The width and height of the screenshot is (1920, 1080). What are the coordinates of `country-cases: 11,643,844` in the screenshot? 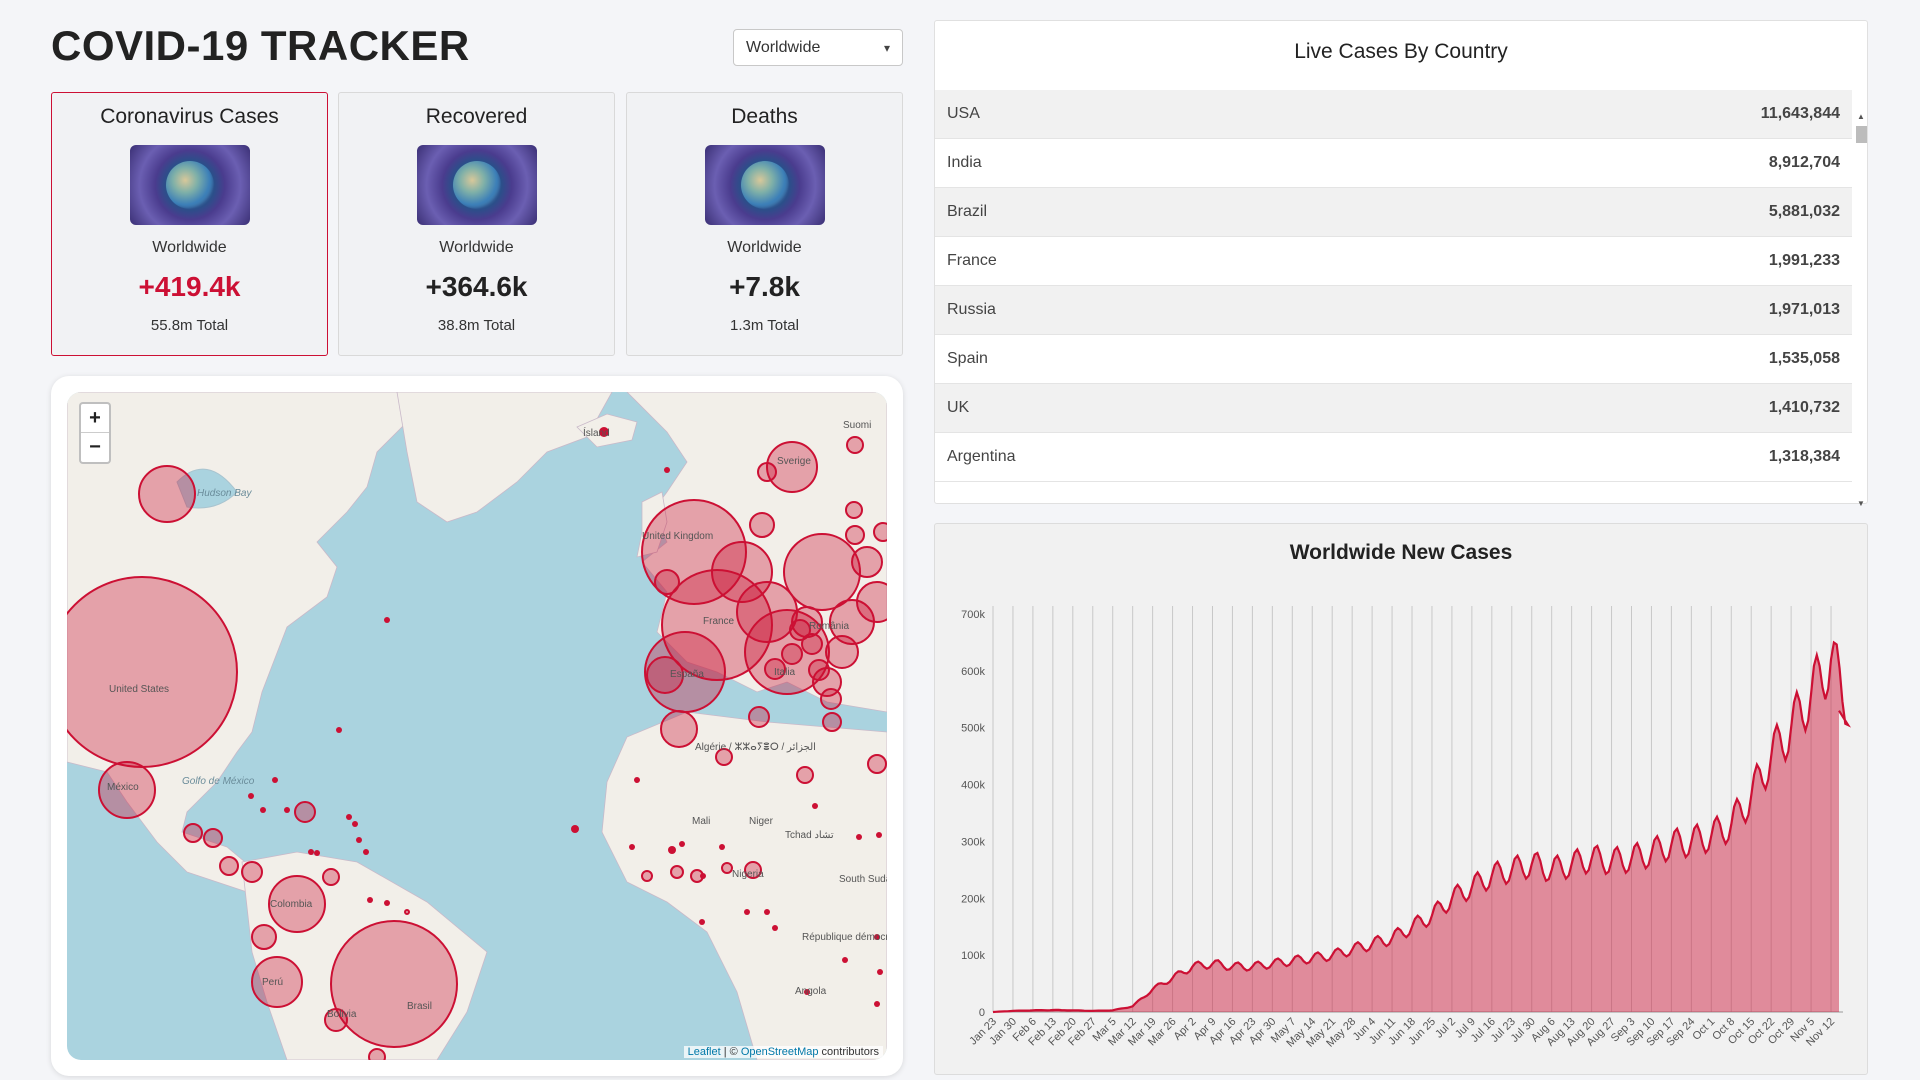 It's located at (1800, 113).